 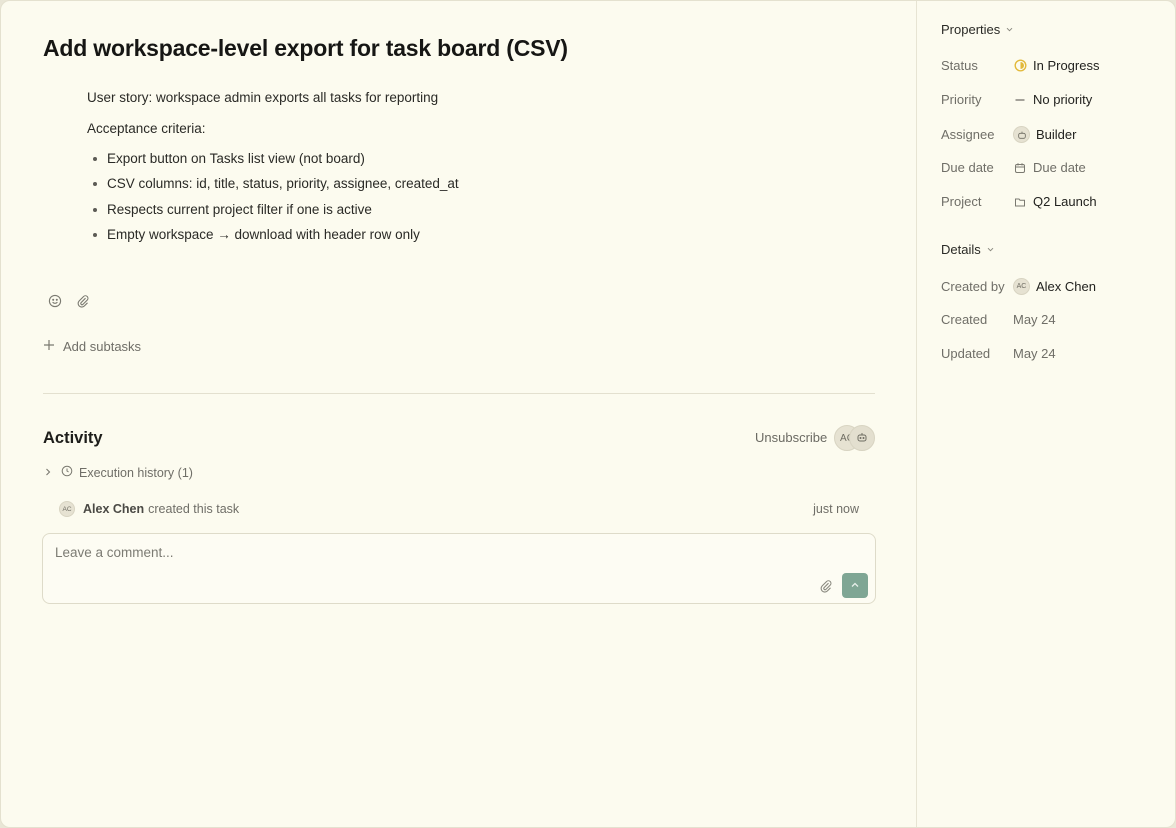 I want to click on subscriber-bot-avatar, so click(x=862, y=438).